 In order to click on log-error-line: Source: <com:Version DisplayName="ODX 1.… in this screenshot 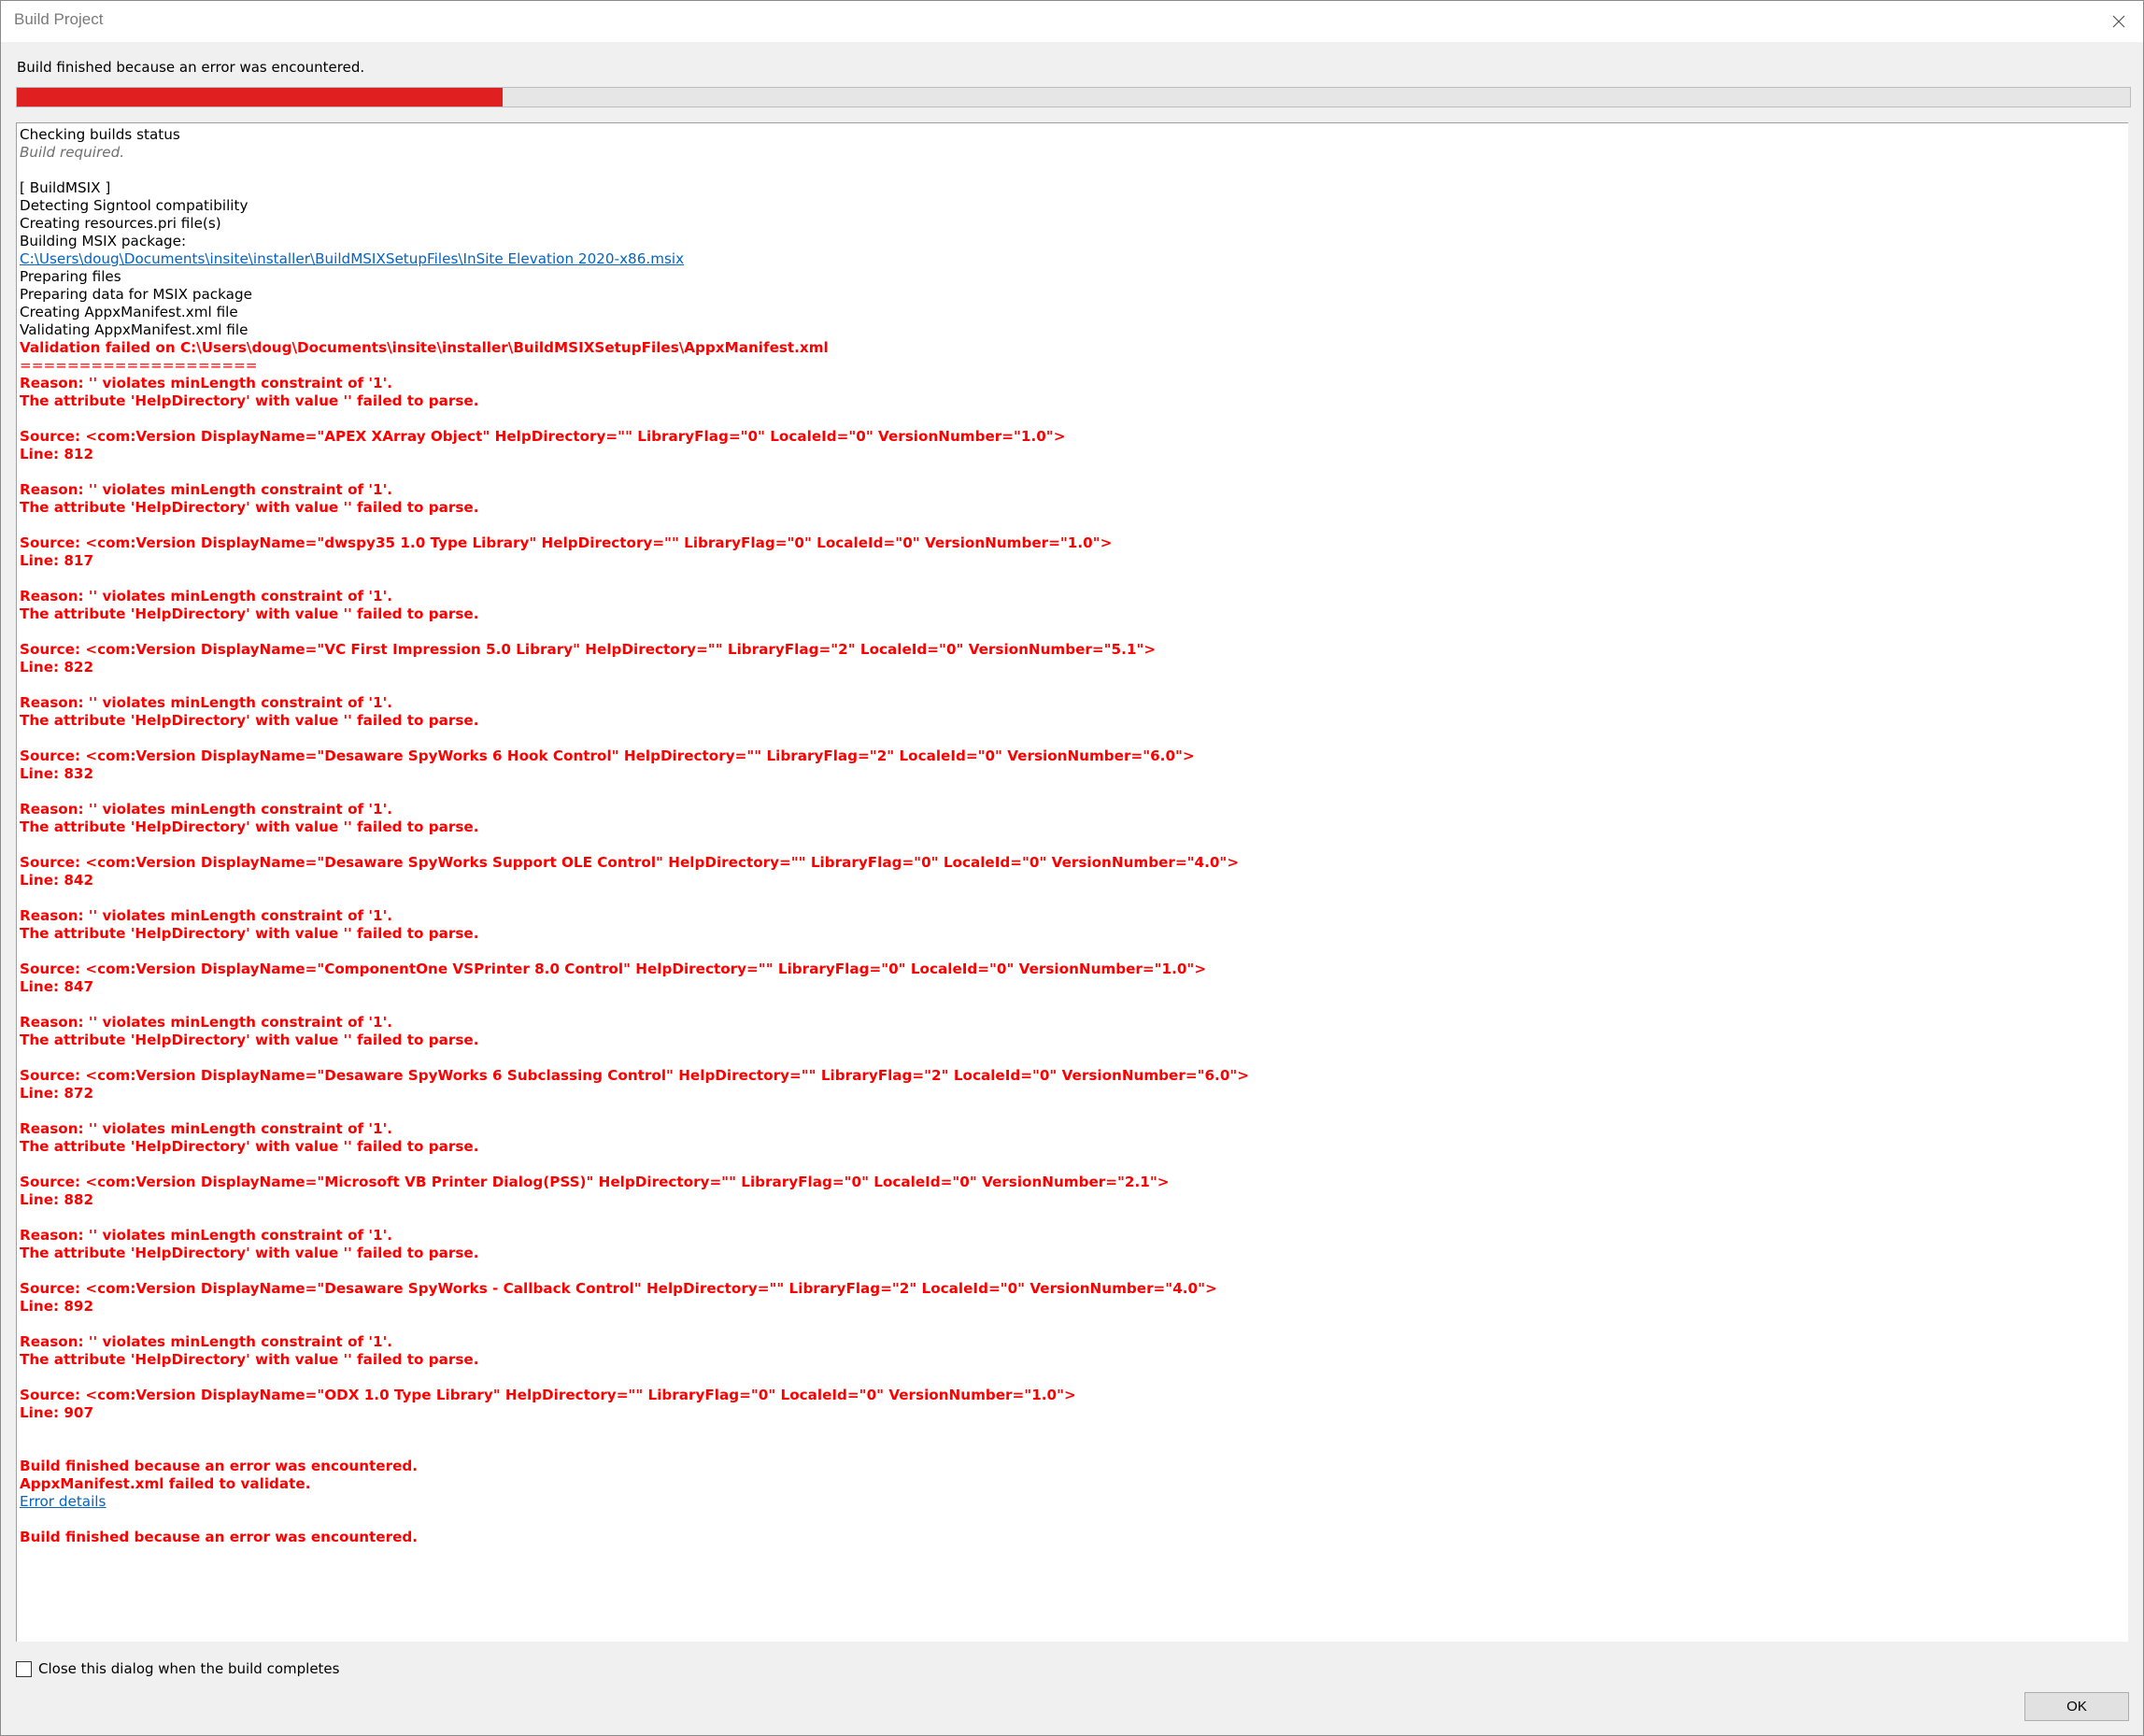, I will do `click(548, 1395)`.